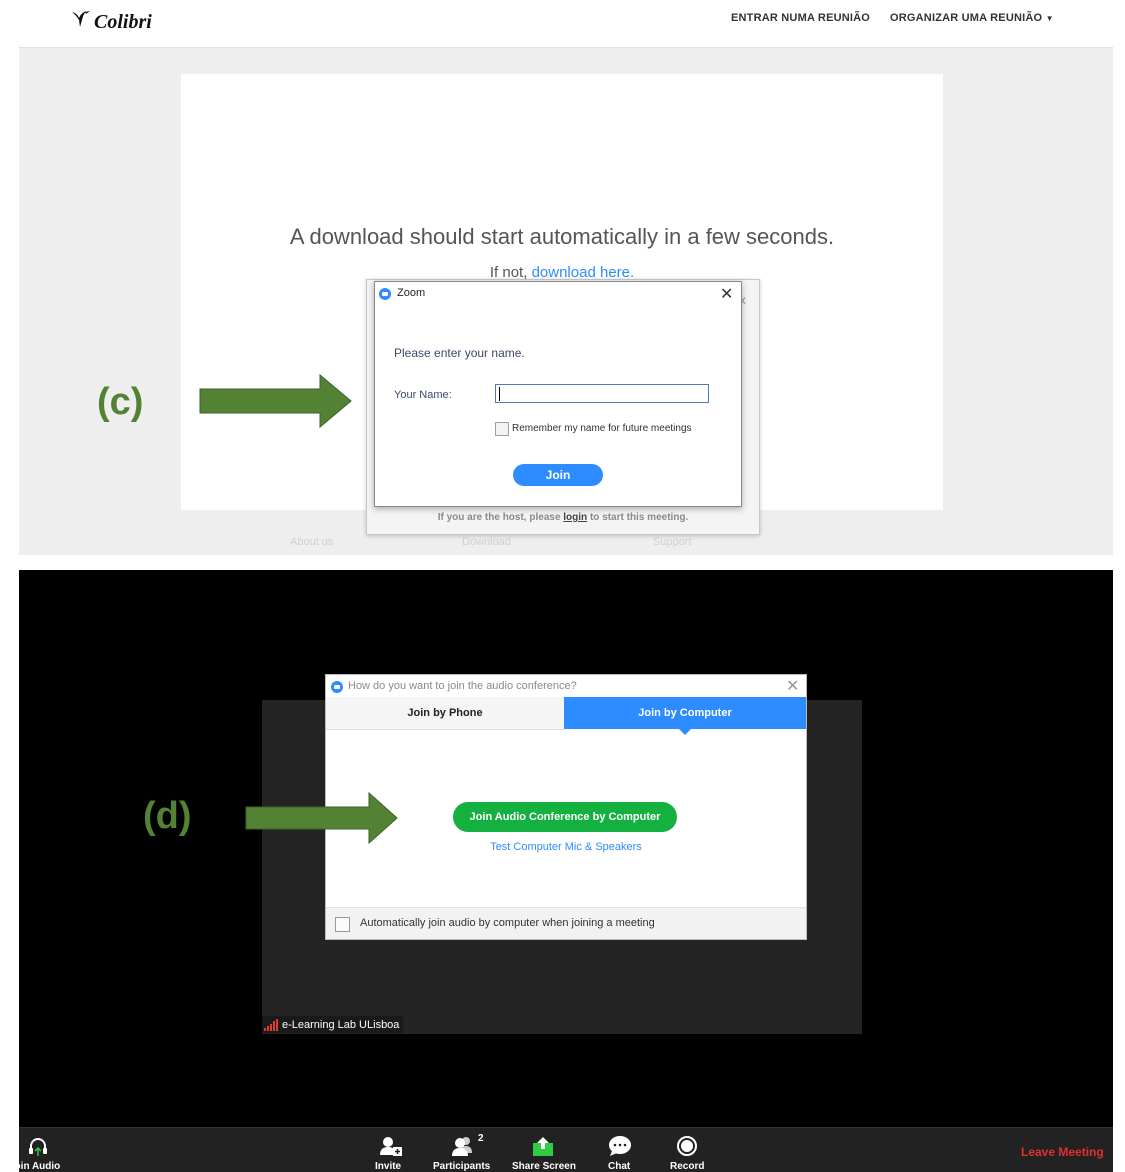 The width and height of the screenshot is (1125, 1172). Describe the element at coordinates (602, 428) in the screenshot. I see `remember-name-label: Remember my name for future meetings` at that location.